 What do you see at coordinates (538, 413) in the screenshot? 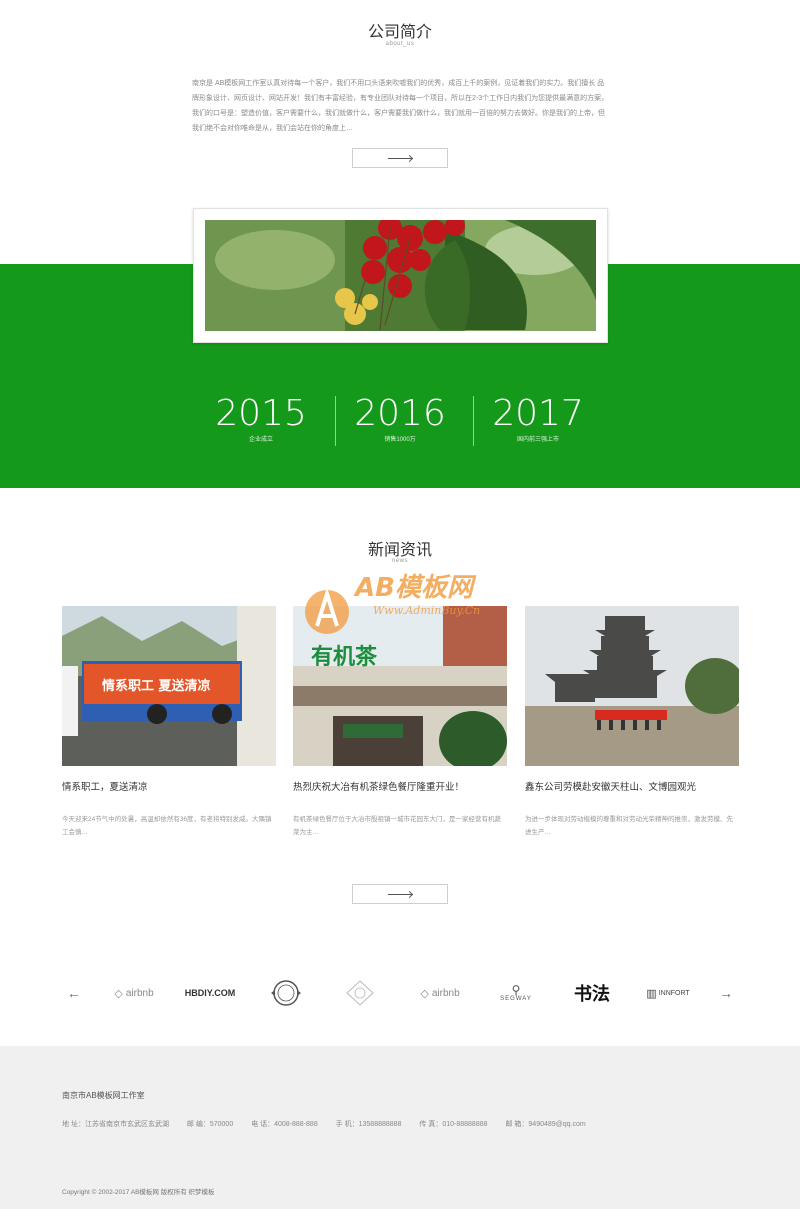
I see `stat-year: 2017` at bounding box center [538, 413].